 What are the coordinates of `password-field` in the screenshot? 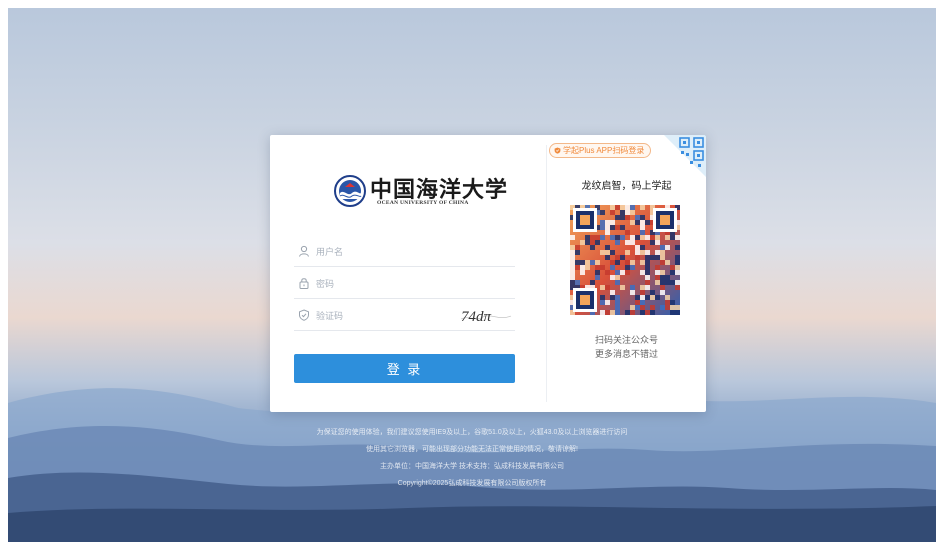 It's located at (404, 285).